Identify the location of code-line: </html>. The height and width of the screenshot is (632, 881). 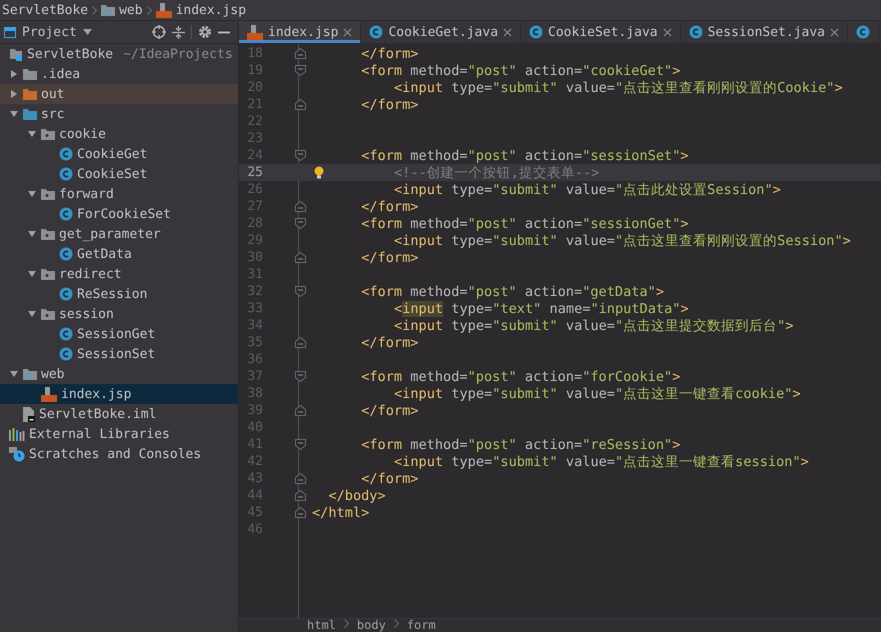
(341, 512).